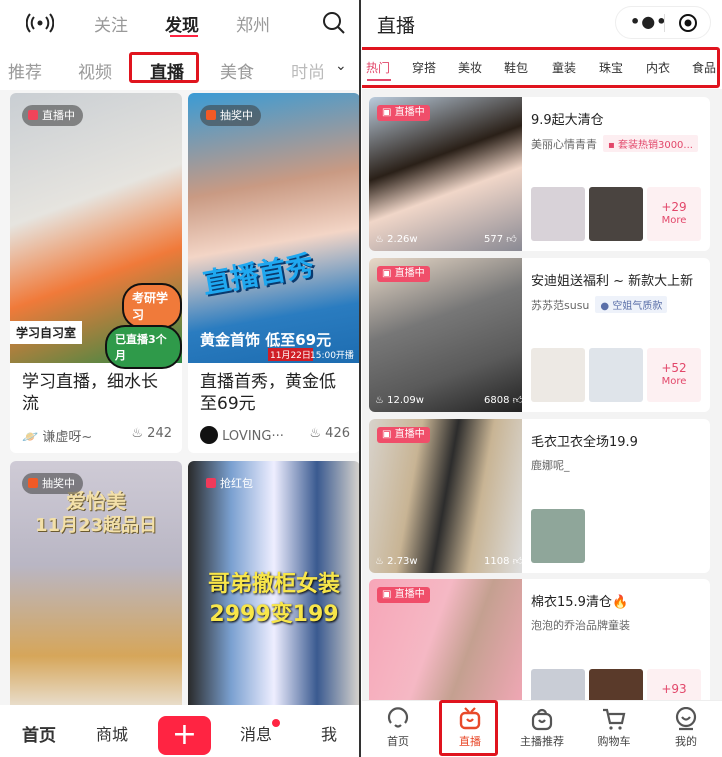 This screenshot has width=722, height=757. Describe the element at coordinates (470, 67) in the screenshot. I see `category-tab: 美妆` at that location.